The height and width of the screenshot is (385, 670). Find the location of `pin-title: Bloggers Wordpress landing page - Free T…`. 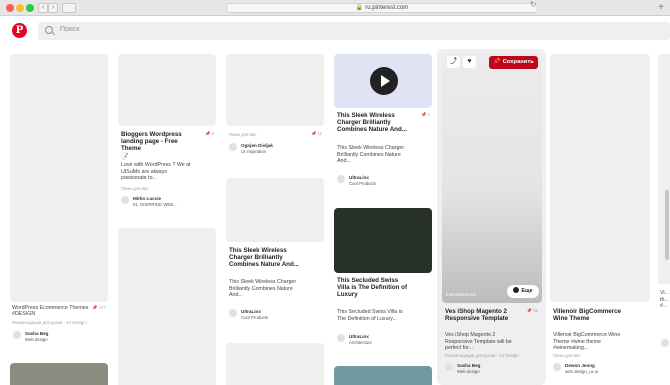

pin-title: Bloggers Wordpress landing page - Free T… is located at coordinates (156, 142).